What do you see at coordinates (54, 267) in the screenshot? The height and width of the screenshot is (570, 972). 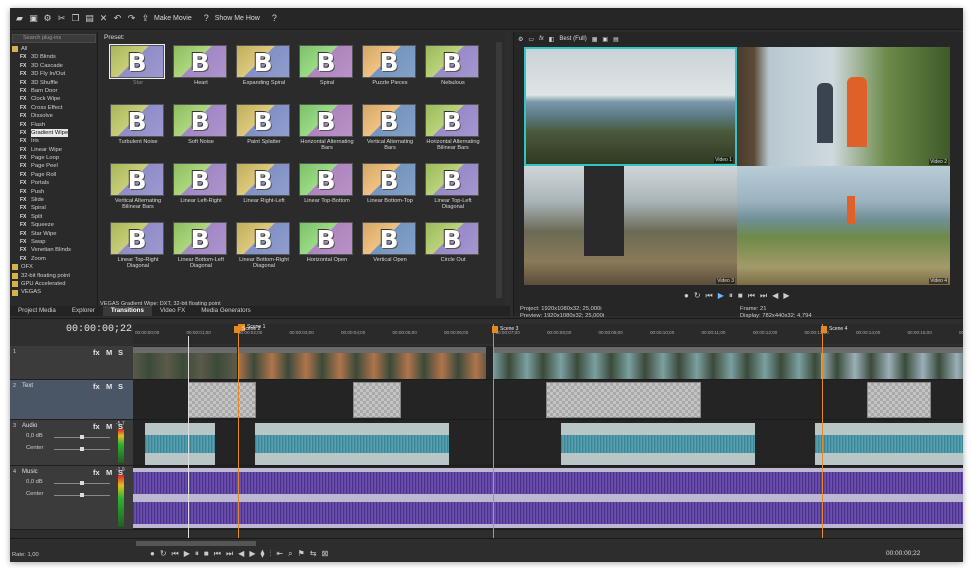 I see `plugin-item: OFX` at bounding box center [54, 267].